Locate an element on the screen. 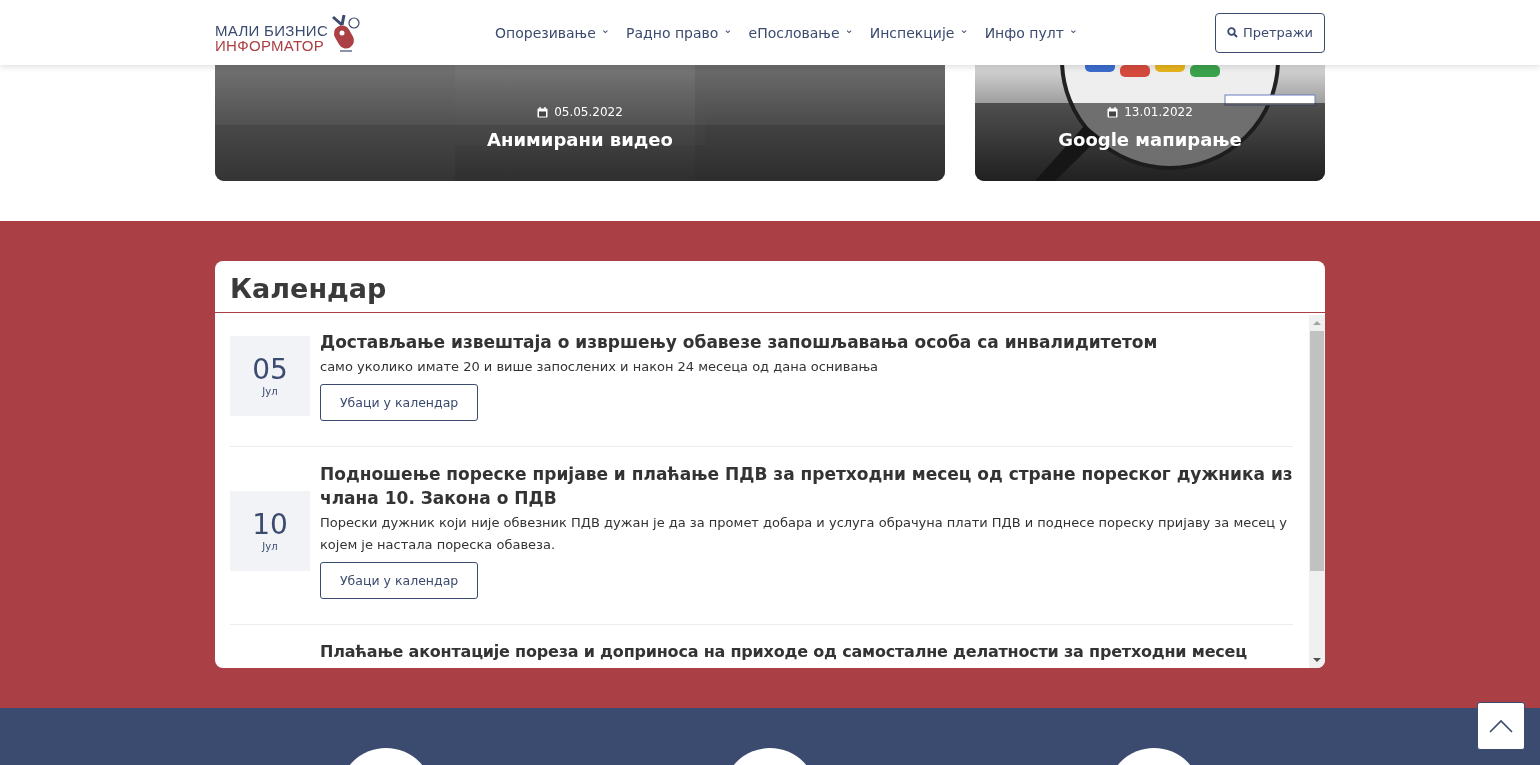  nav-menu-item: Радно право ⌄ is located at coordinates (679, 32).